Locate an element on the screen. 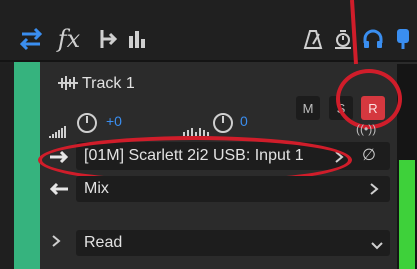 The width and height of the screenshot is (417, 269). output-arrow-icon is located at coordinates (59, 189).